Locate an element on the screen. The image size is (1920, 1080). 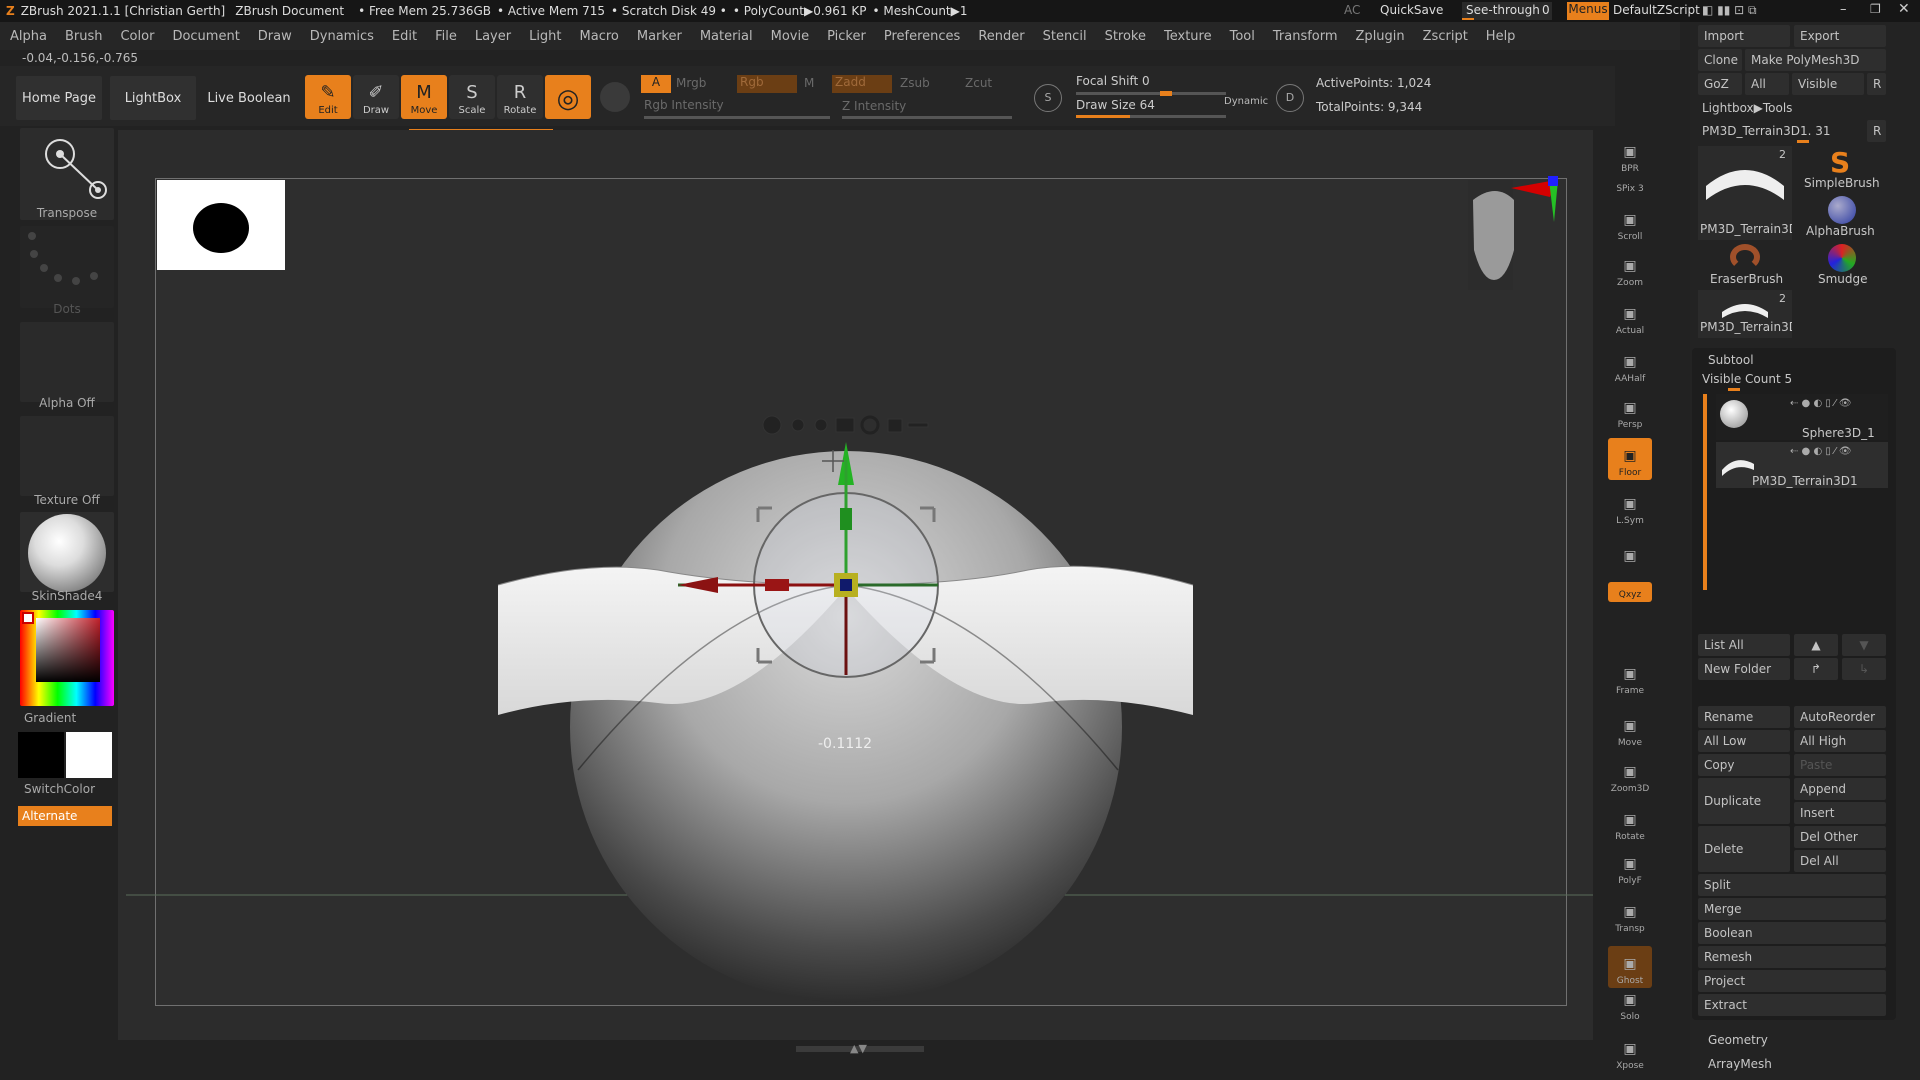
menu-item: Picker is located at coordinates (846, 36).